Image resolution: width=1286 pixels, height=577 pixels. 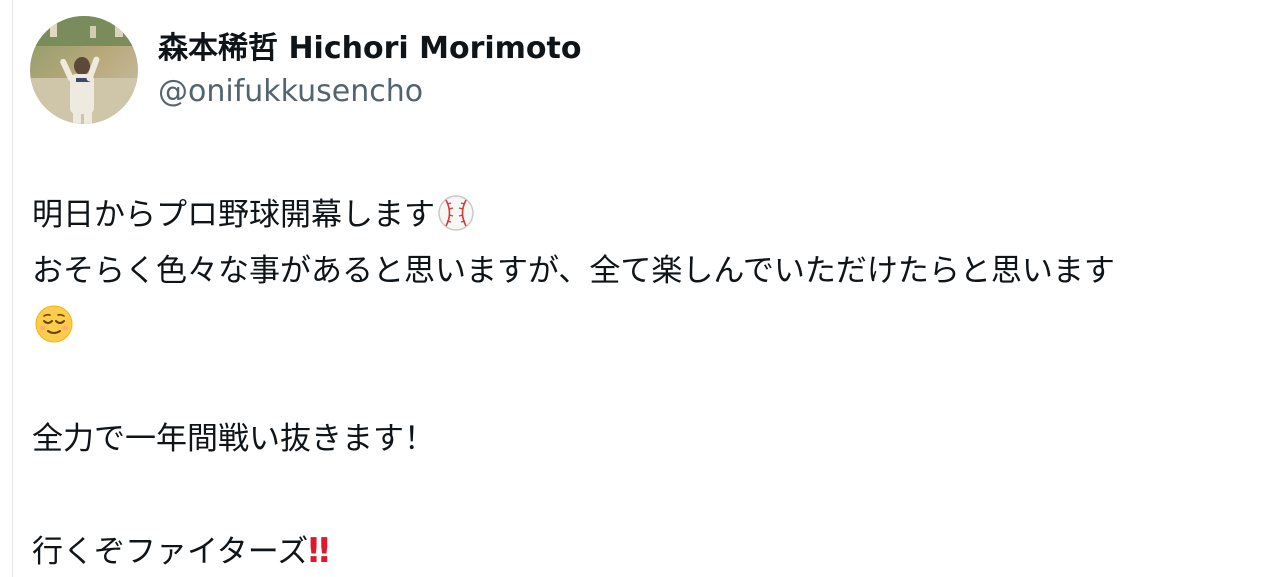 What do you see at coordinates (318, 551) in the screenshot?
I see `double-exclamation-emoji-icon: ‼` at bounding box center [318, 551].